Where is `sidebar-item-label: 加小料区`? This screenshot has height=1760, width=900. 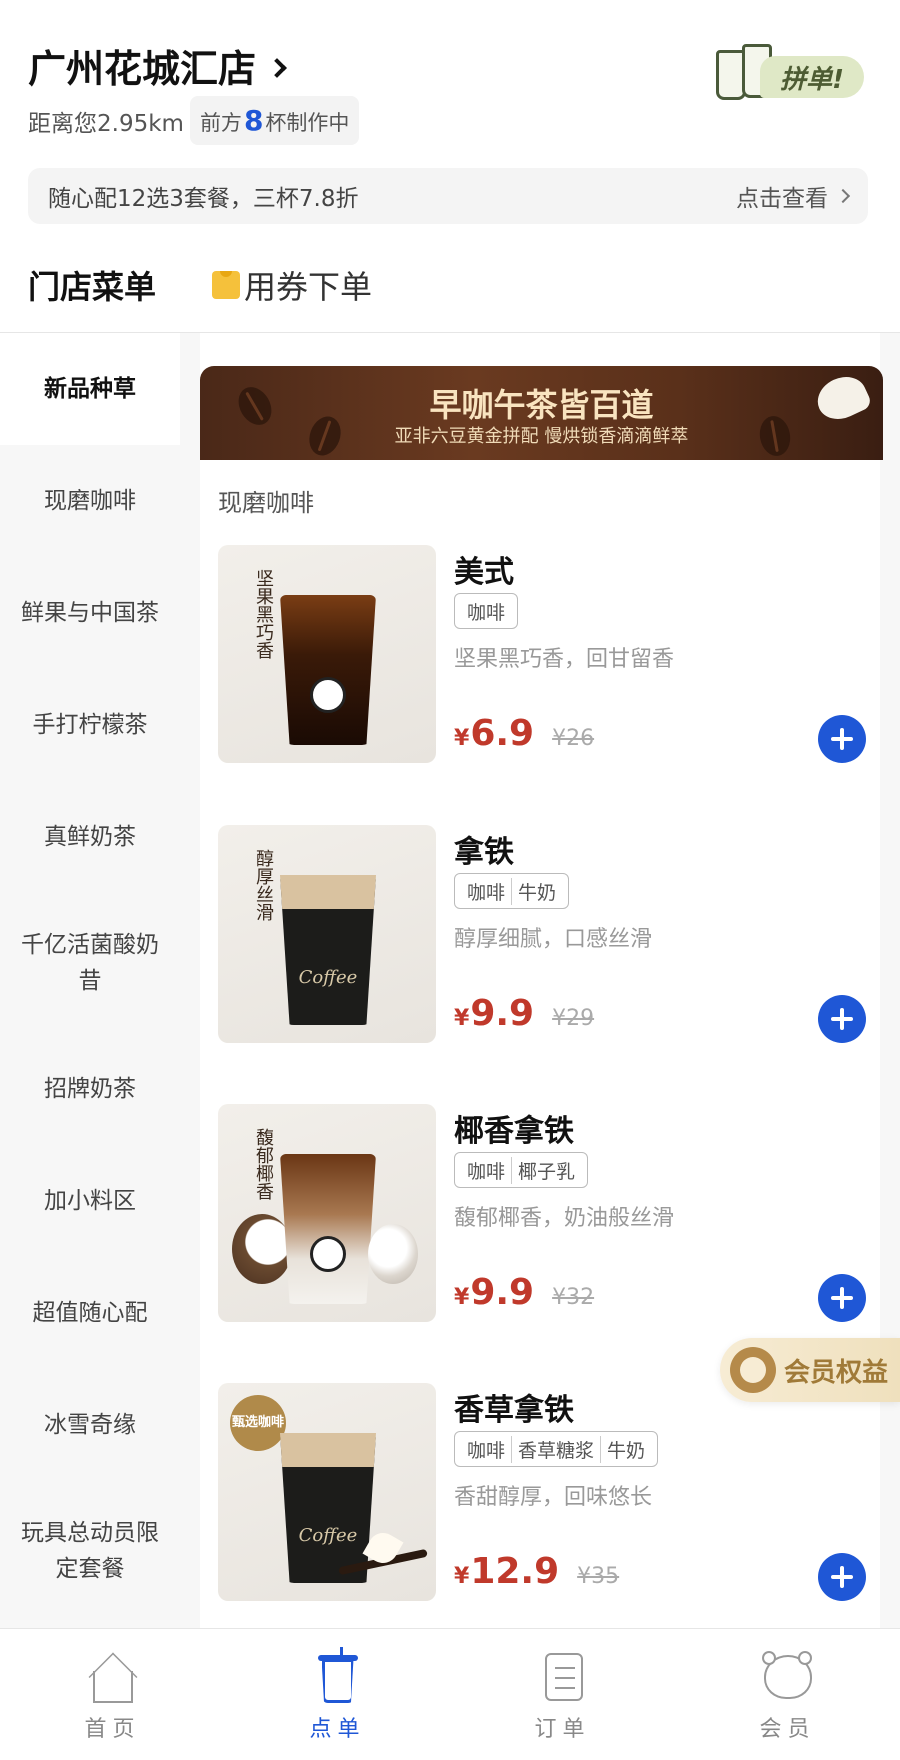 sidebar-item-label: 加小料区 is located at coordinates (90, 1201).